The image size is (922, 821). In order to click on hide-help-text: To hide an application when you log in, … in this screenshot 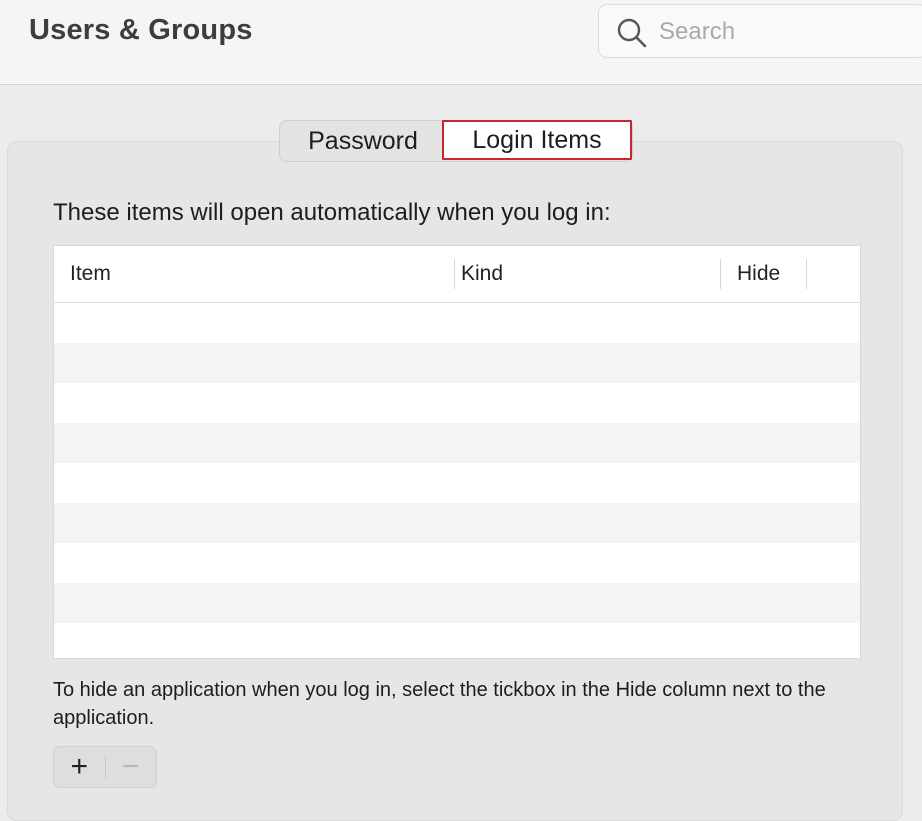, I will do `click(439, 704)`.